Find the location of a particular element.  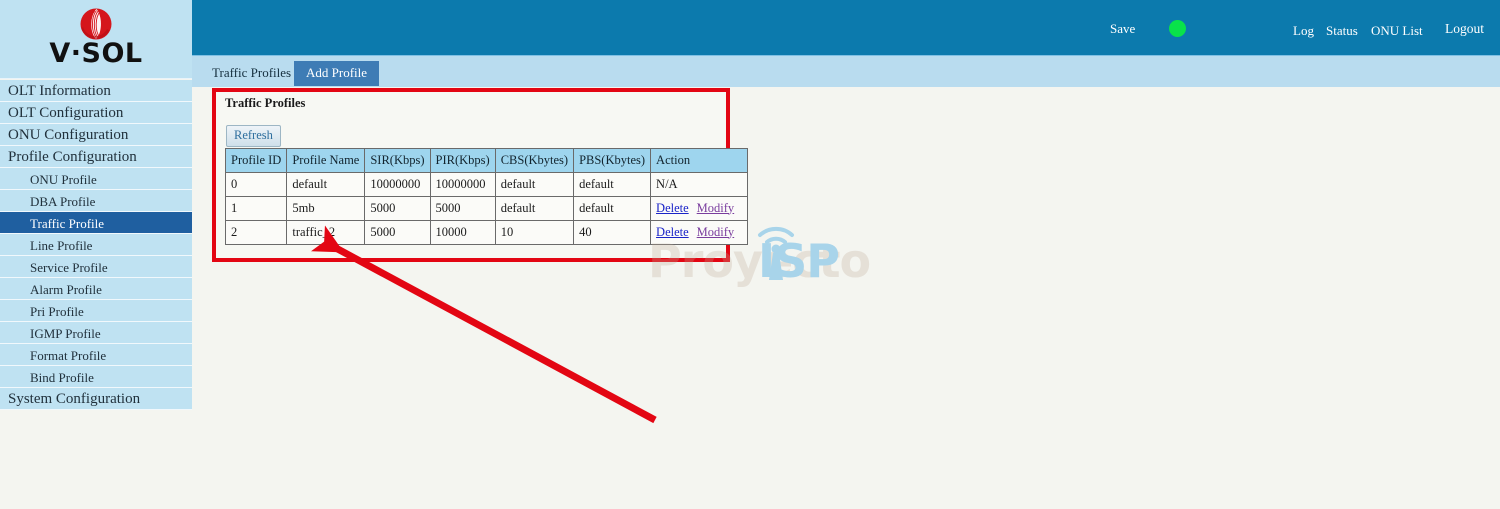

sidebar-item-alarm-profile: Alarm Profile is located at coordinates (96, 289).